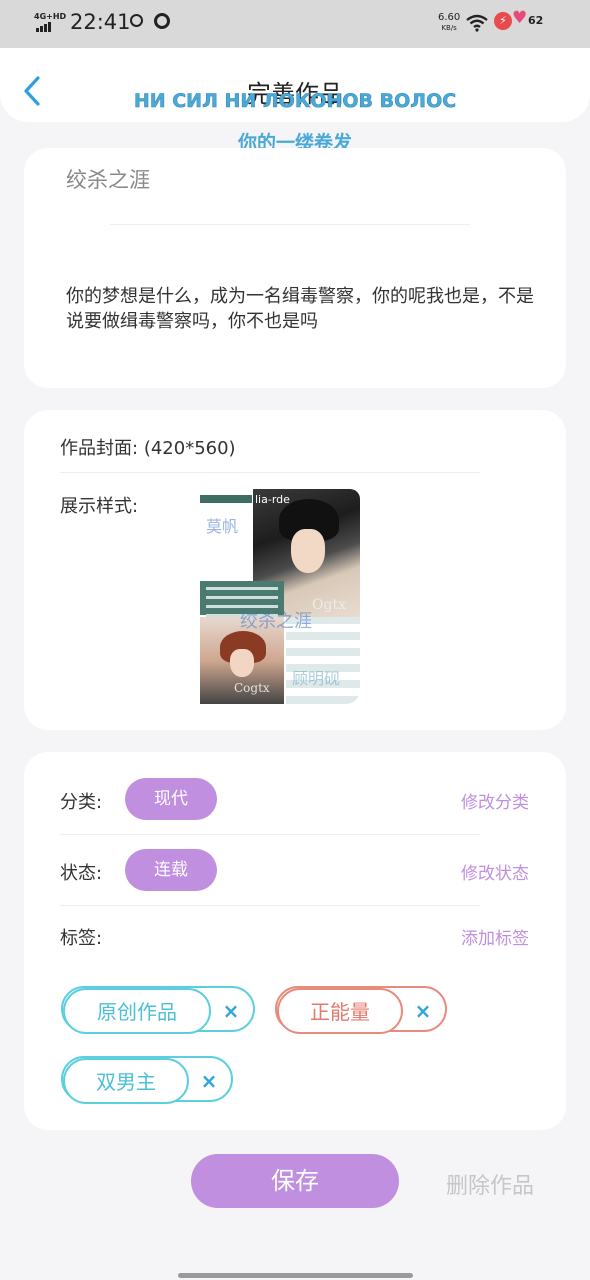 This screenshot has height=1280, width=590. Describe the element at coordinates (137, 1011) in the screenshot. I see `tag-label: 原创作品` at that location.